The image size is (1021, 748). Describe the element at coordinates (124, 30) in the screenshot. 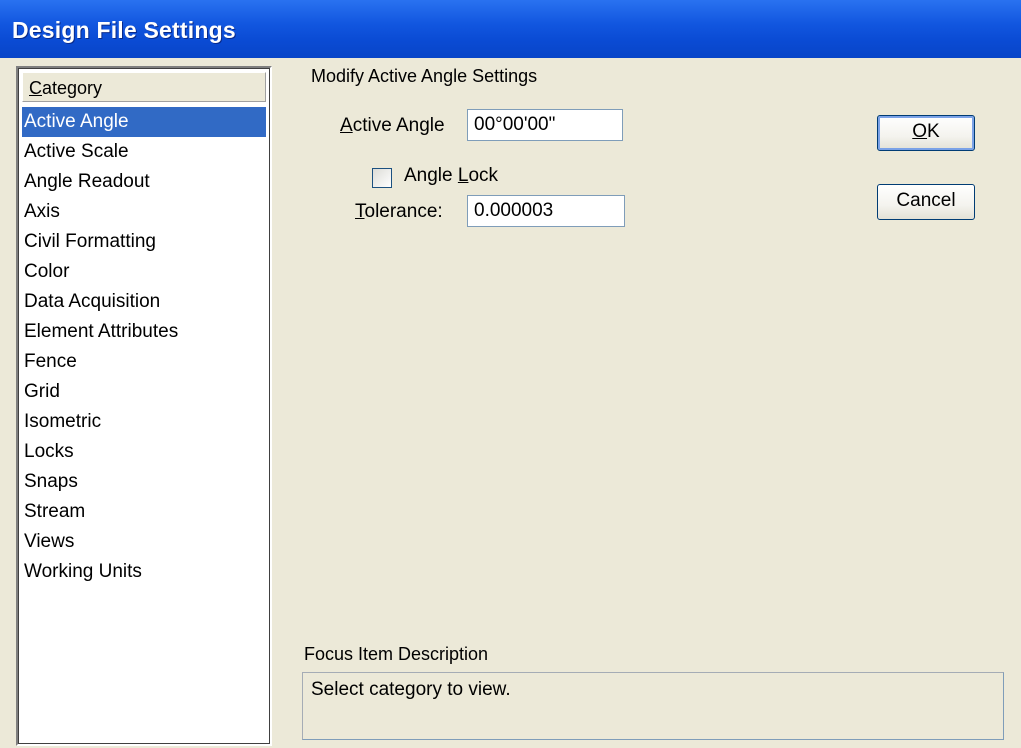

I see `window-title: Design File Settings` at that location.